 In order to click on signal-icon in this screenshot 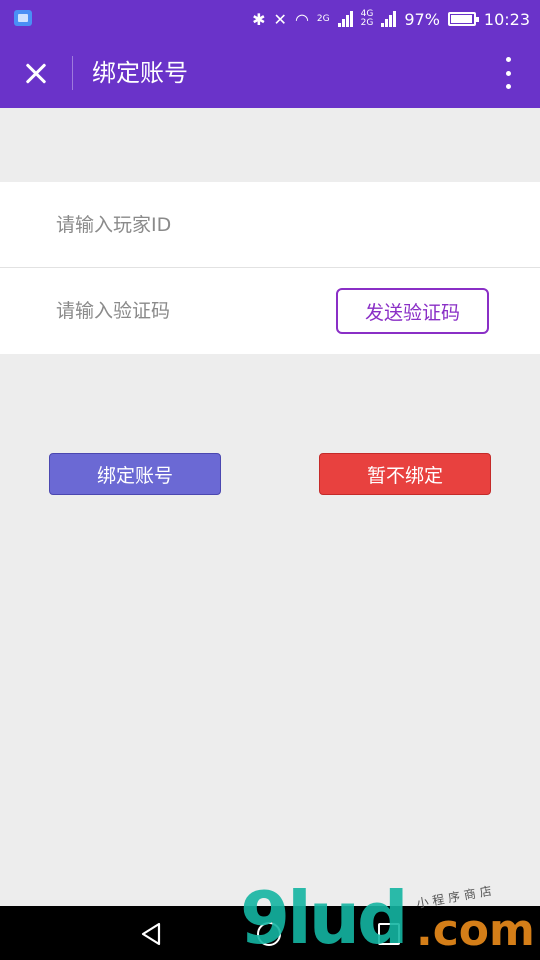, I will do `click(345, 19)`.